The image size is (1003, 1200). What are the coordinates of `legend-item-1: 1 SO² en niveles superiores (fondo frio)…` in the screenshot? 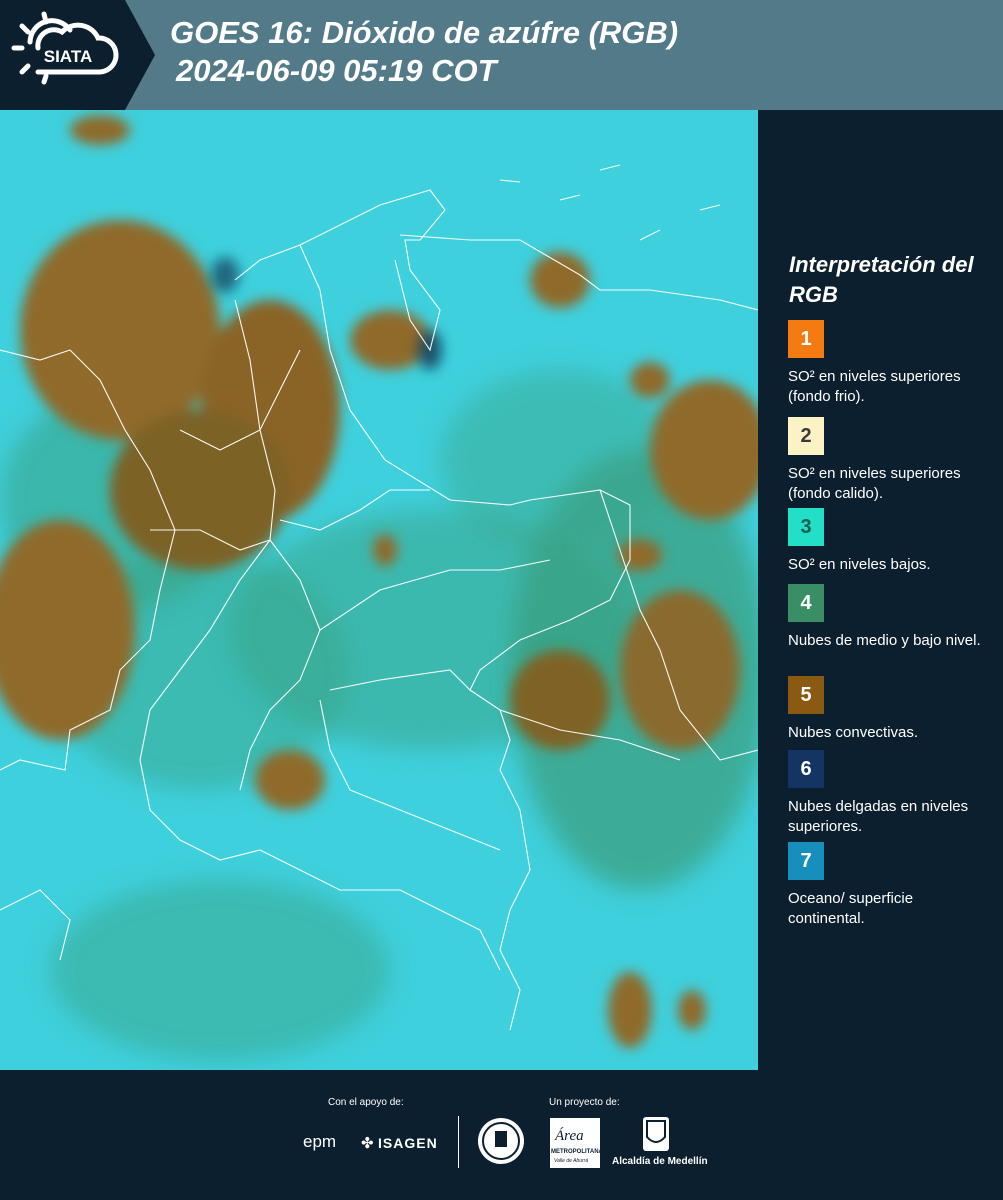 It's located at (890, 363).